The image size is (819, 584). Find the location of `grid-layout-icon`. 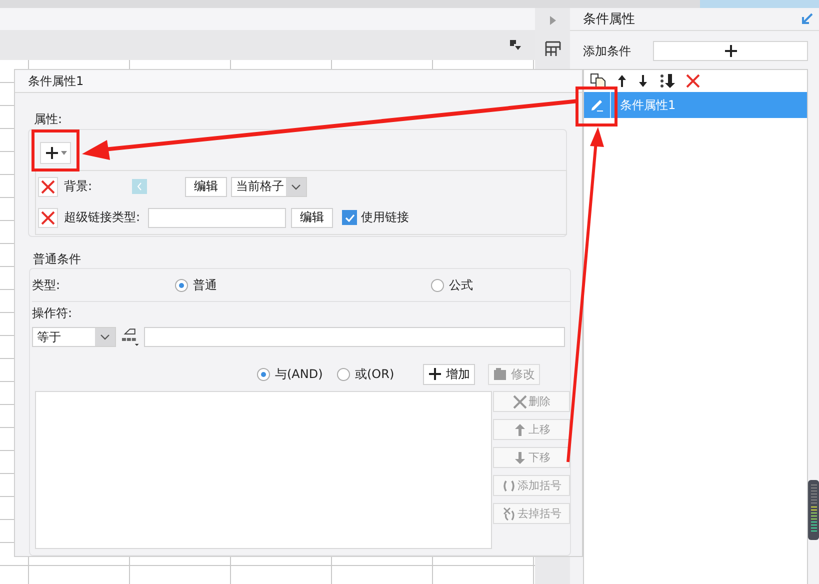

grid-layout-icon is located at coordinates (552, 49).